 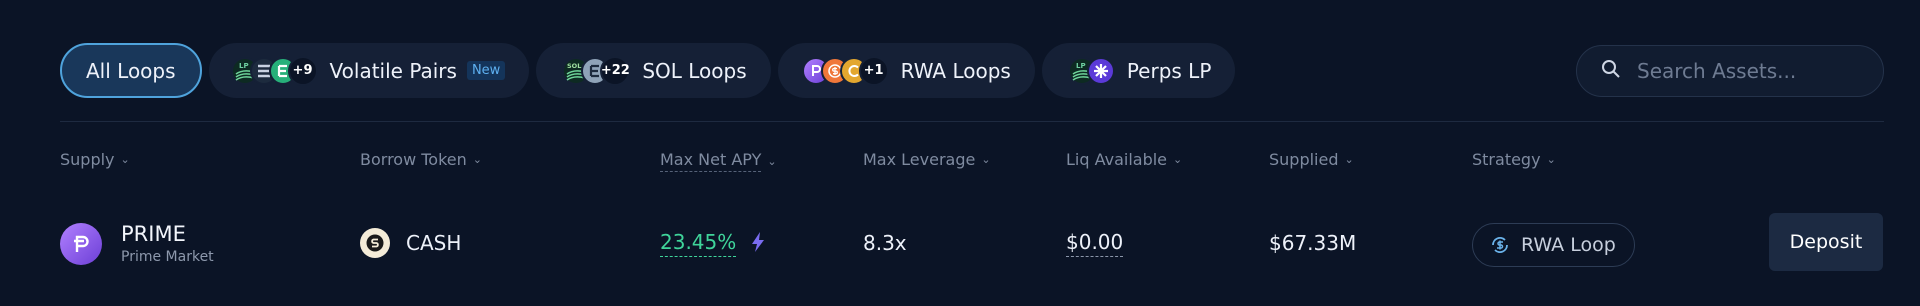 I want to click on tab-sol-loops: SOL +22 SOL Loops, so click(x=653, y=70).